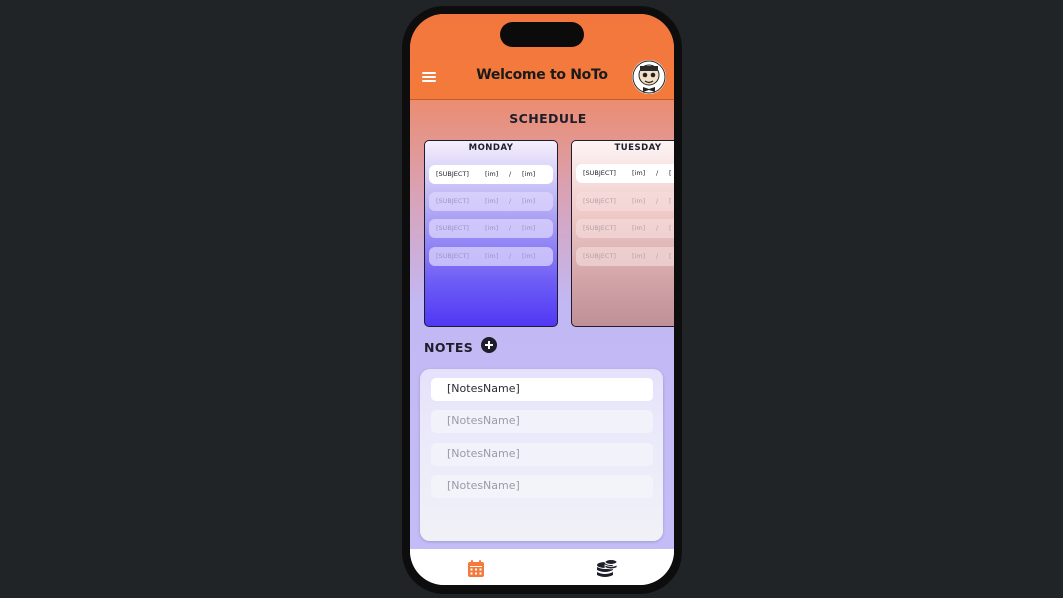 This screenshot has width=1063, height=598. I want to click on day-label: MONDAY, so click(491, 148).